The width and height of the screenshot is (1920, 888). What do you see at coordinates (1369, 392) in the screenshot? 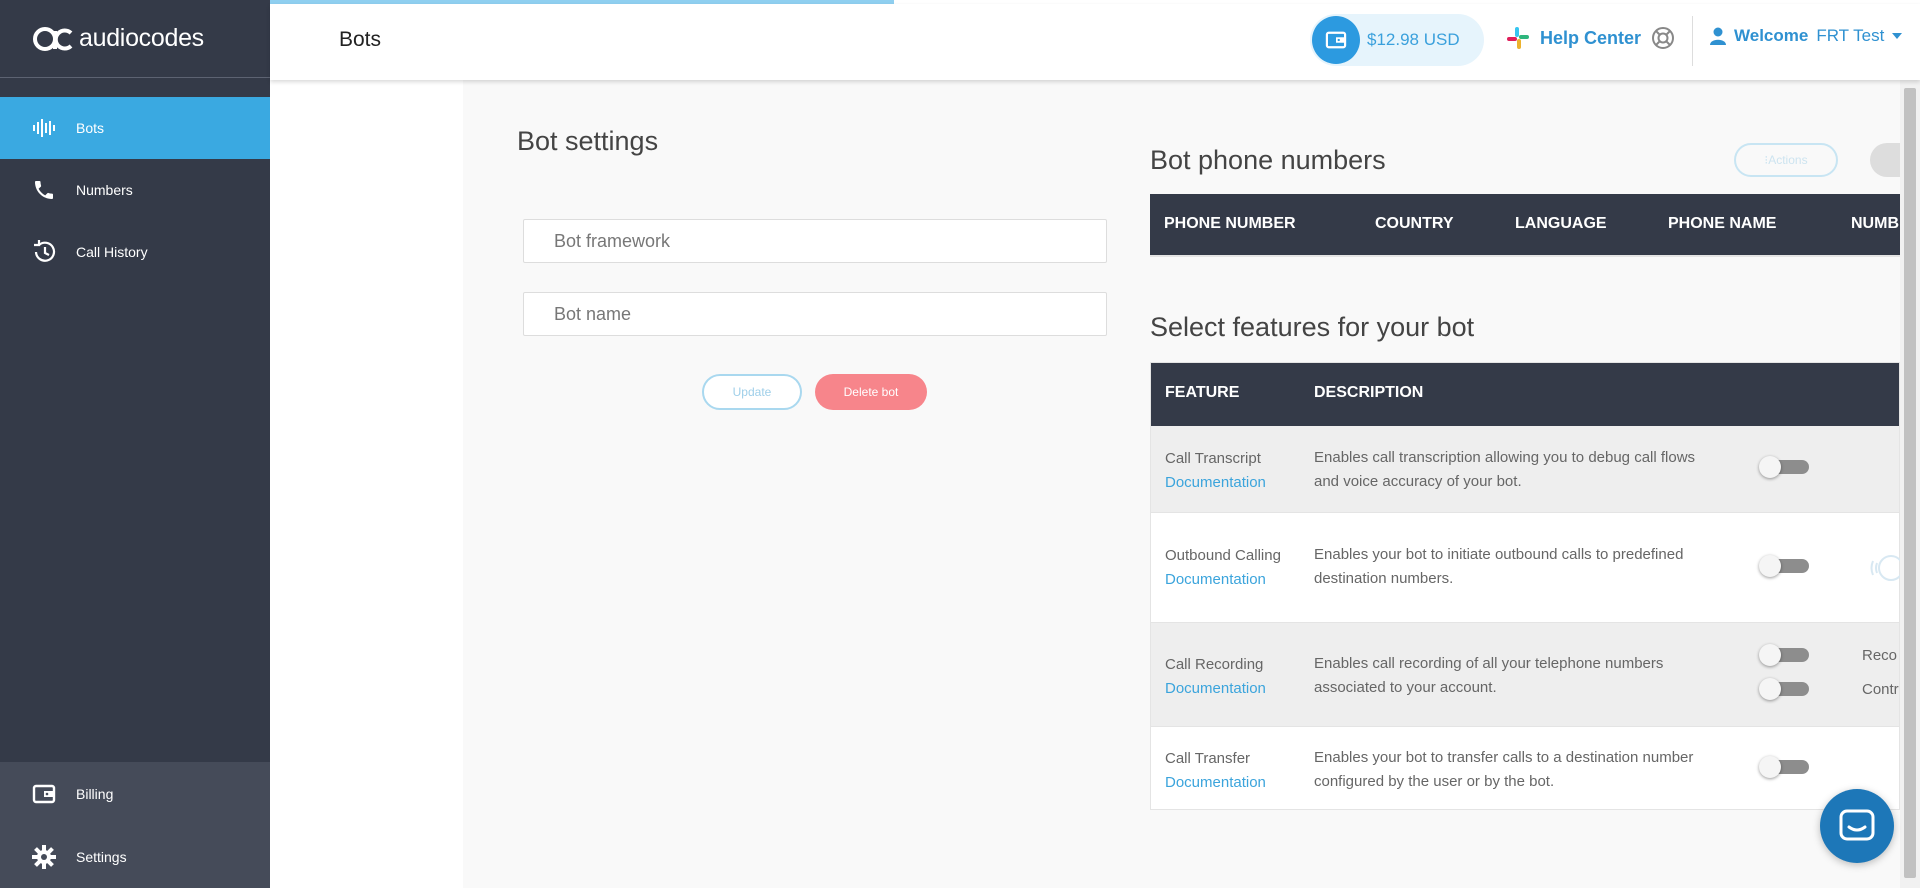
I see `column-header: DESCRIPTION` at bounding box center [1369, 392].